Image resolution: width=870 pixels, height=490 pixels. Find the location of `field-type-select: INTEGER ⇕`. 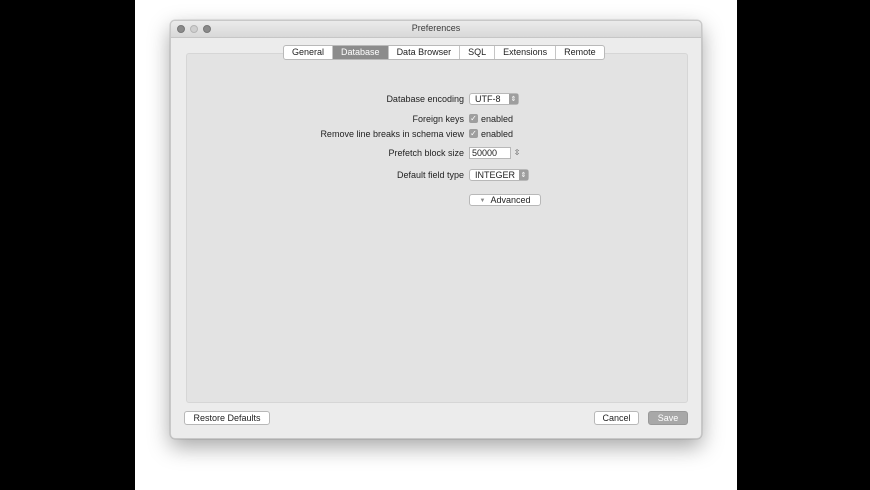

field-type-select: INTEGER ⇕ is located at coordinates (499, 175).